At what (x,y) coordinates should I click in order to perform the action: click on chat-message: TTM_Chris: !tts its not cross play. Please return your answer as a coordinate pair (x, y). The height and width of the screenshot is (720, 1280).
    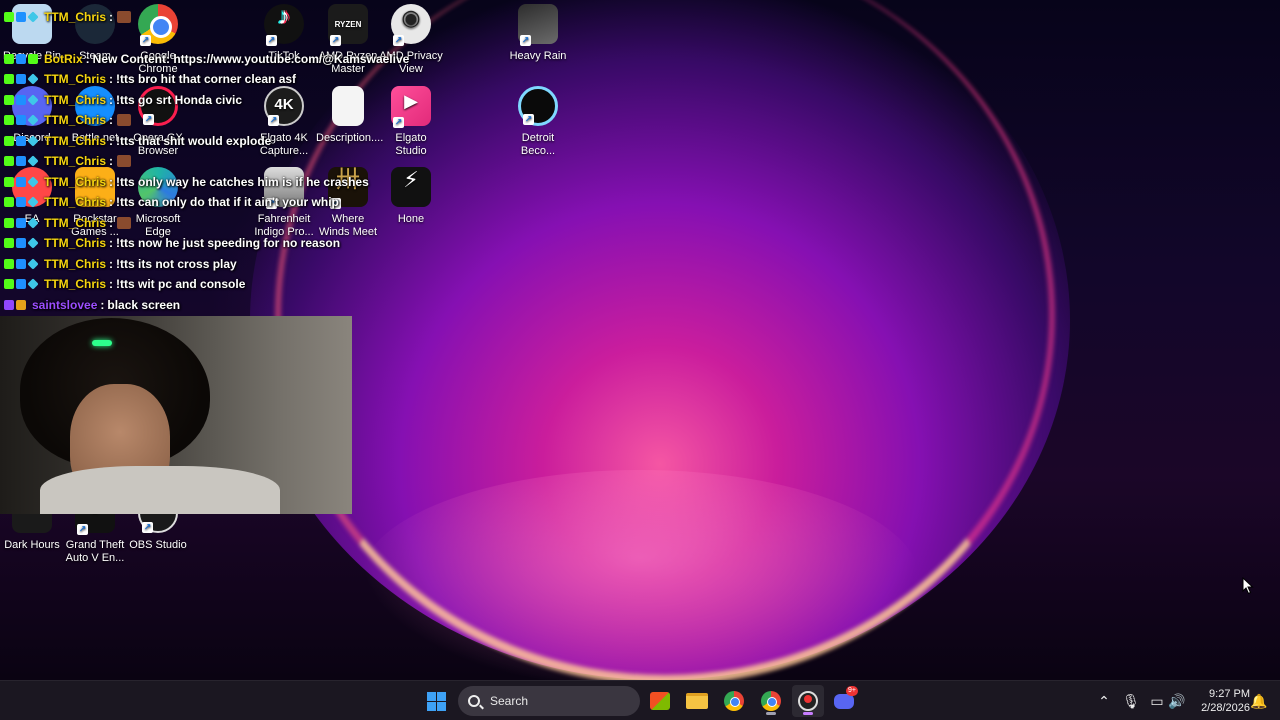
    Looking at the image, I should click on (120, 264).